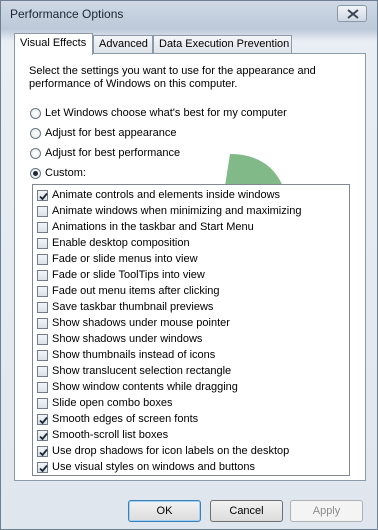 The width and height of the screenshot is (378, 530). What do you see at coordinates (133, 307) in the screenshot?
I see `effect-label: Save taskbar thumbnail previews` at bounding box center [133, 307].